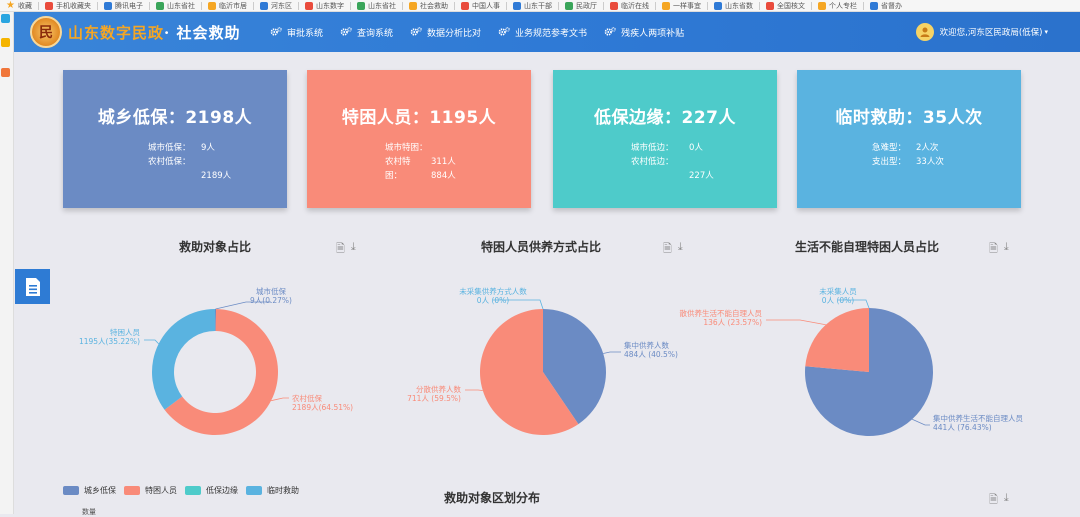 Image resolution: width=1080 pixels, height=517 pixels. What do you see at coordinates (991, 33) in the screenshot?
I see `user-greeting: 欢迎您,河东区民政局(低保)` at bounding box center [991, 33].